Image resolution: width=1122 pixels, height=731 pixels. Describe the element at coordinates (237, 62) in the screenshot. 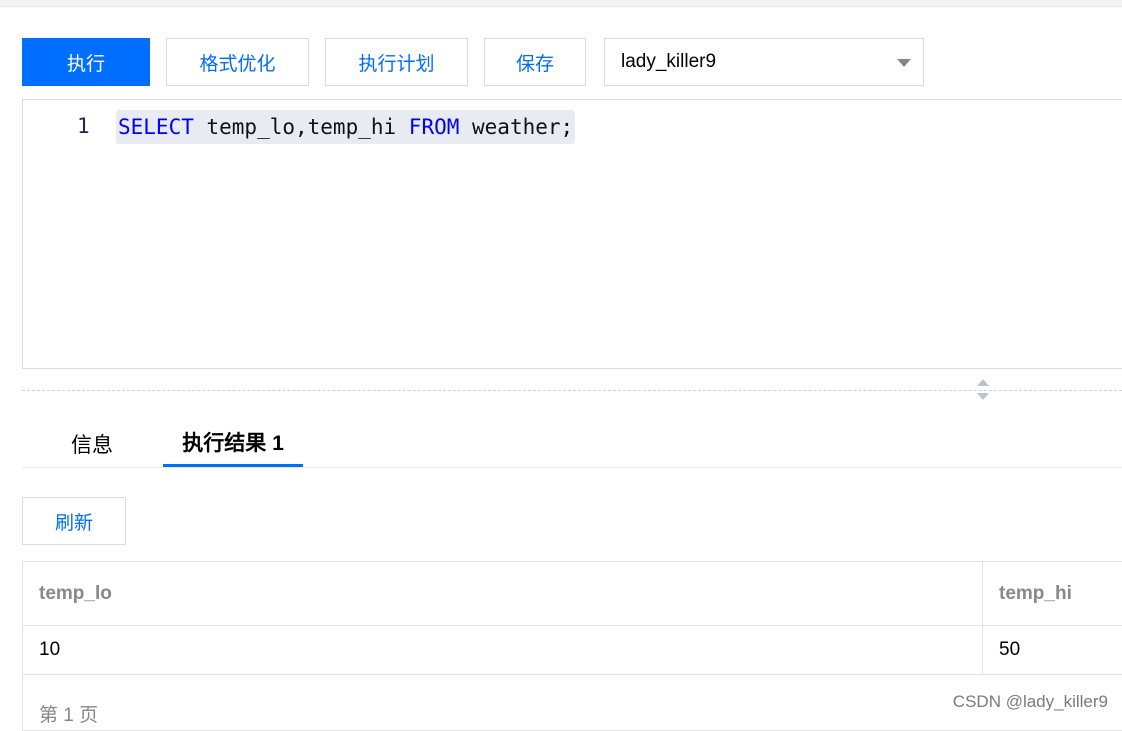

I see `format-button: 格式优化` at that location.